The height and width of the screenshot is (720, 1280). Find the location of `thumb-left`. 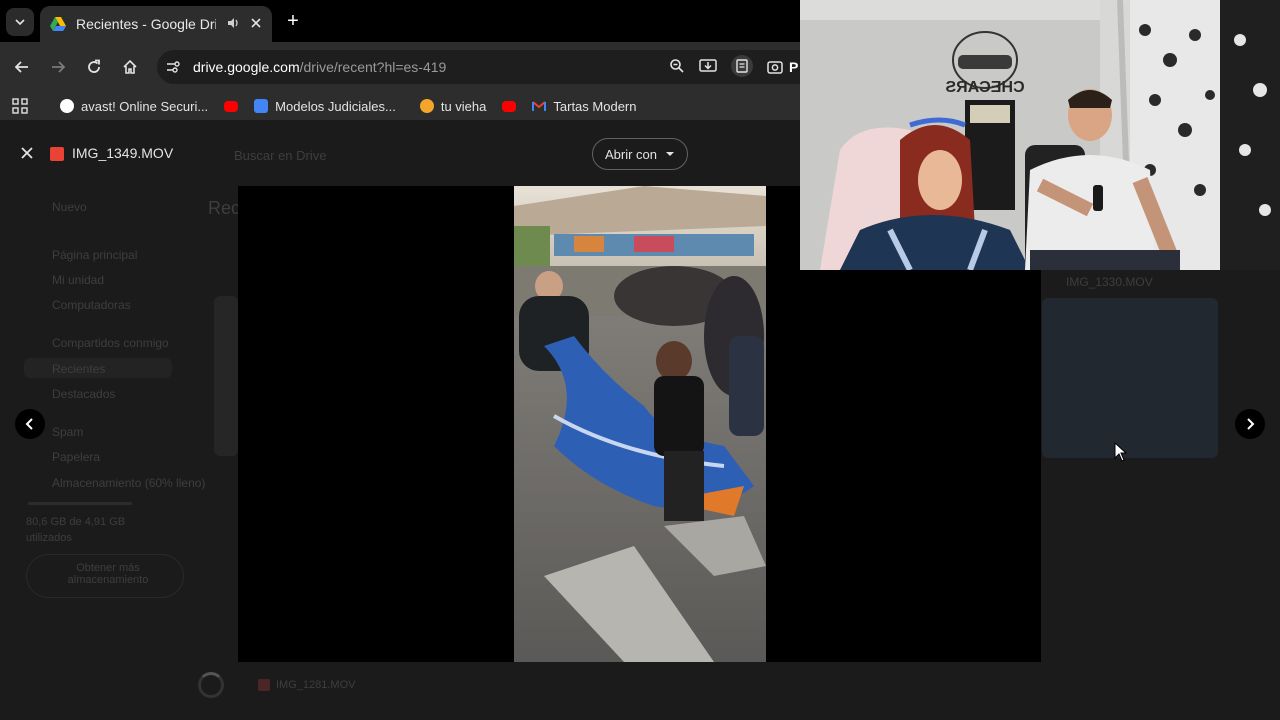

thumb-left is located at coordinates (226, 376).